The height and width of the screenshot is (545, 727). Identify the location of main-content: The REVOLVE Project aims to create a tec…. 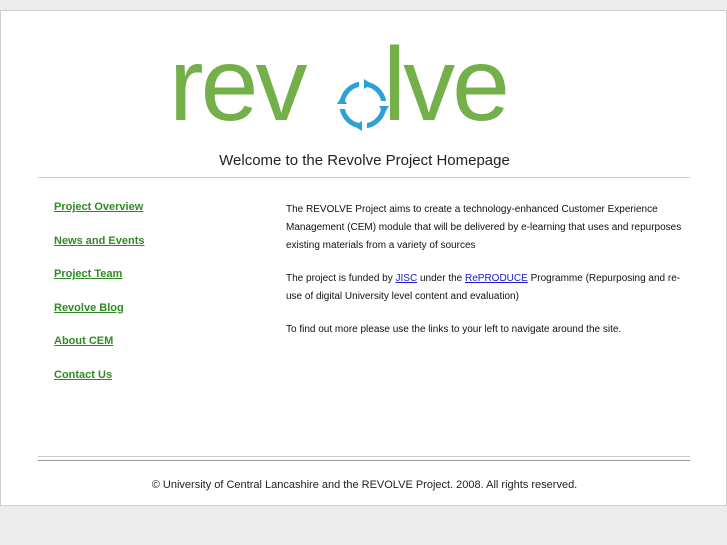
(486, 270).